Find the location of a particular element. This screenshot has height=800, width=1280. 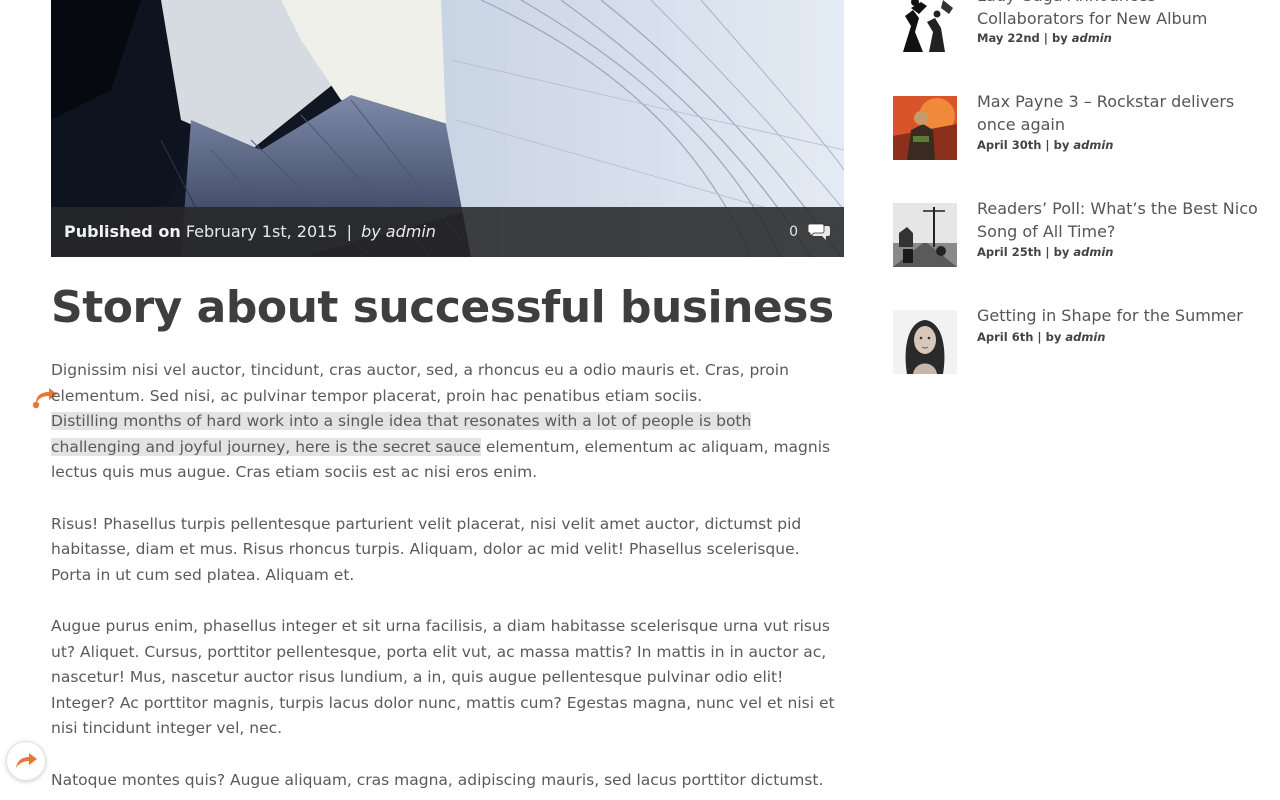

comment-count: 0 is located at coordinates (793, 232).